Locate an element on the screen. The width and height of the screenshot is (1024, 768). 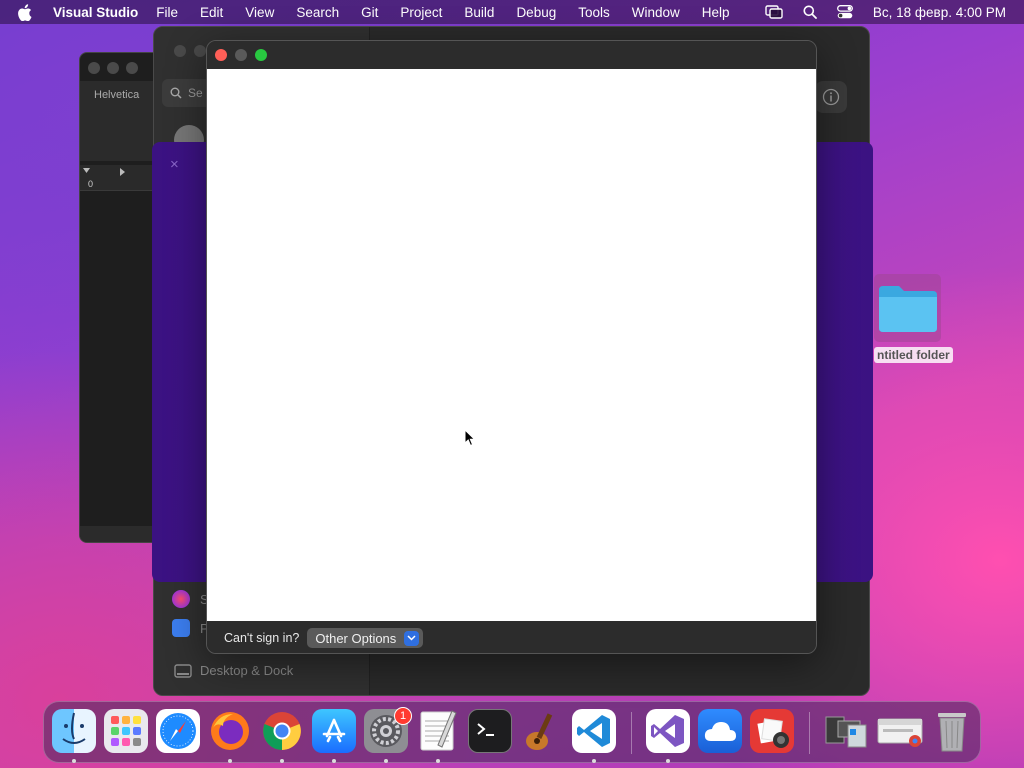
ruler-tab-markers-icon is located at coordinates (104, 172).